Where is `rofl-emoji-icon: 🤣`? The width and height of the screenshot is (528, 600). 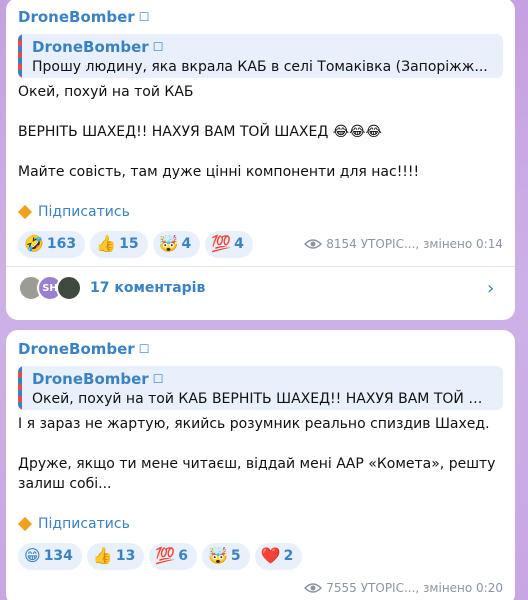
rofl-emoji-icon: 🤣 is located at coordinates (34, 243).